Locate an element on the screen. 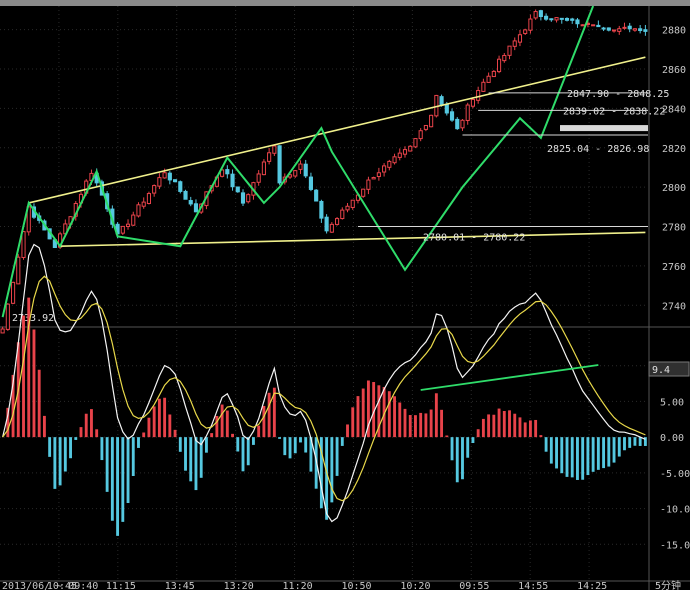 Image resolution: width=690 pixels, height=590 pixels. x-tick-label: 10:20 is located at coordinates (415, 585).